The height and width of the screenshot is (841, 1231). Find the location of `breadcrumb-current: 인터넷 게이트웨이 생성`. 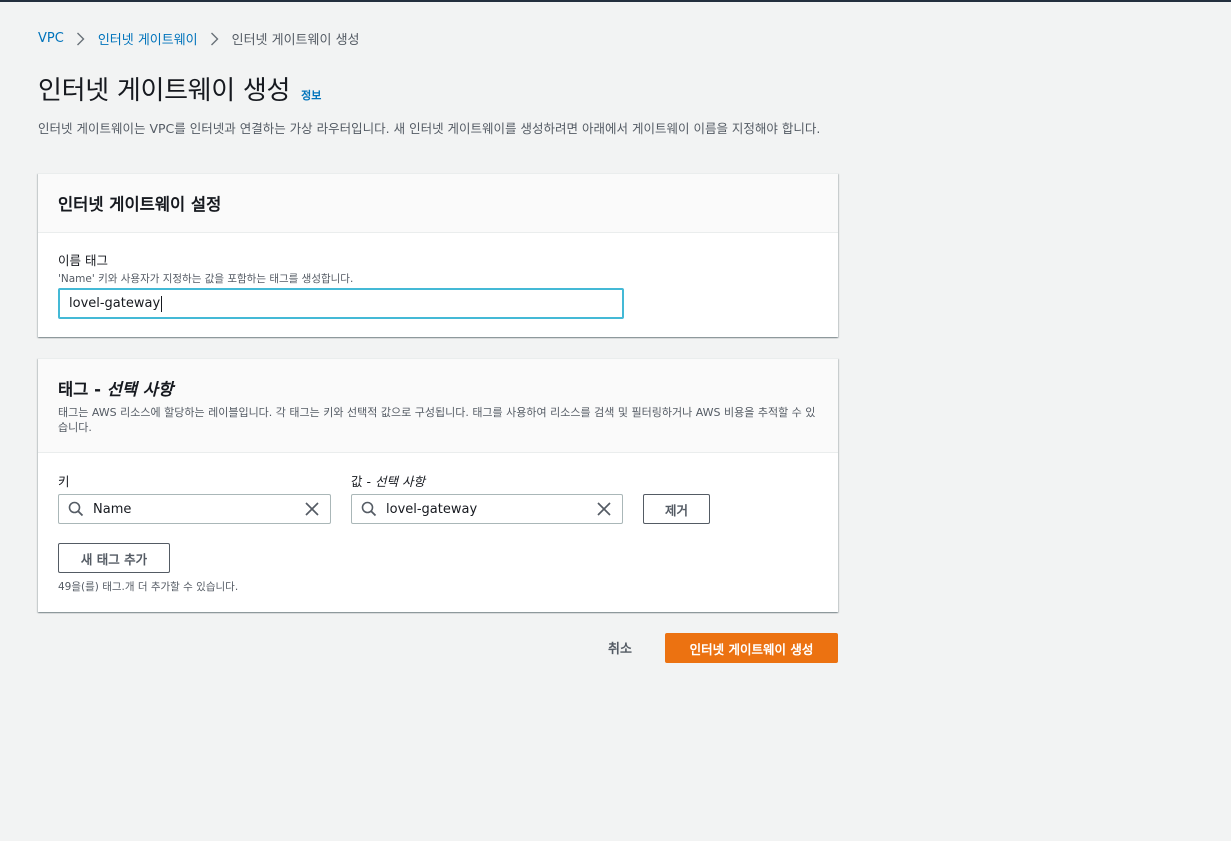

breadcrumb-current: 인터넷 게이트웨이 생성 is located at coordinates (295, 40).